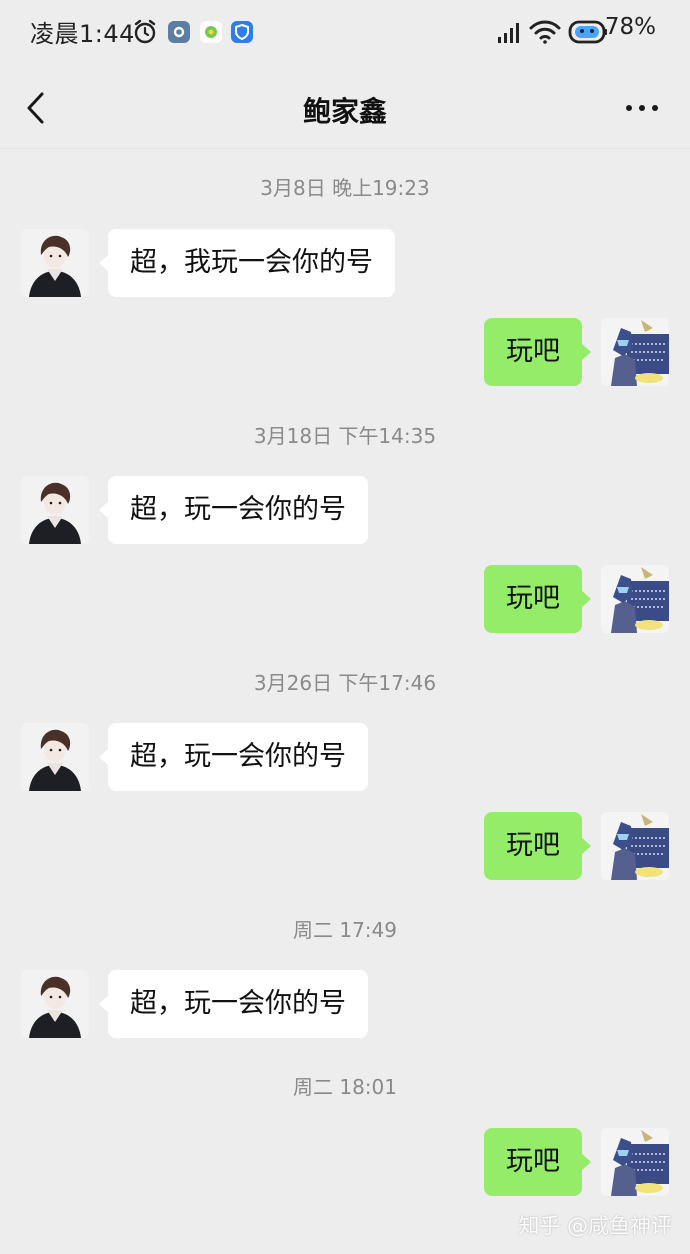 This screenshot has width=690, height=1254. I want to click on chat-header: 鲍家鑫, so click(345, 107).